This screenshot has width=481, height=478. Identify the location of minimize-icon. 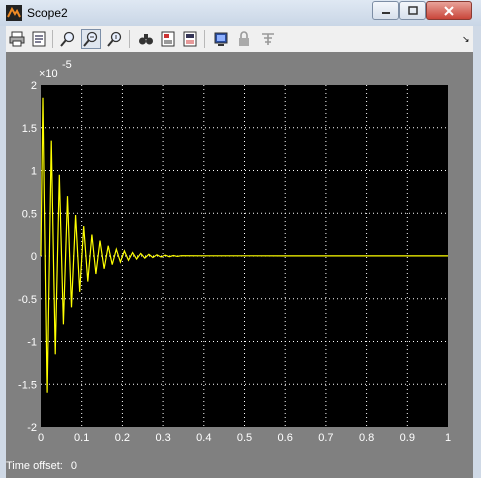
(385, 12).